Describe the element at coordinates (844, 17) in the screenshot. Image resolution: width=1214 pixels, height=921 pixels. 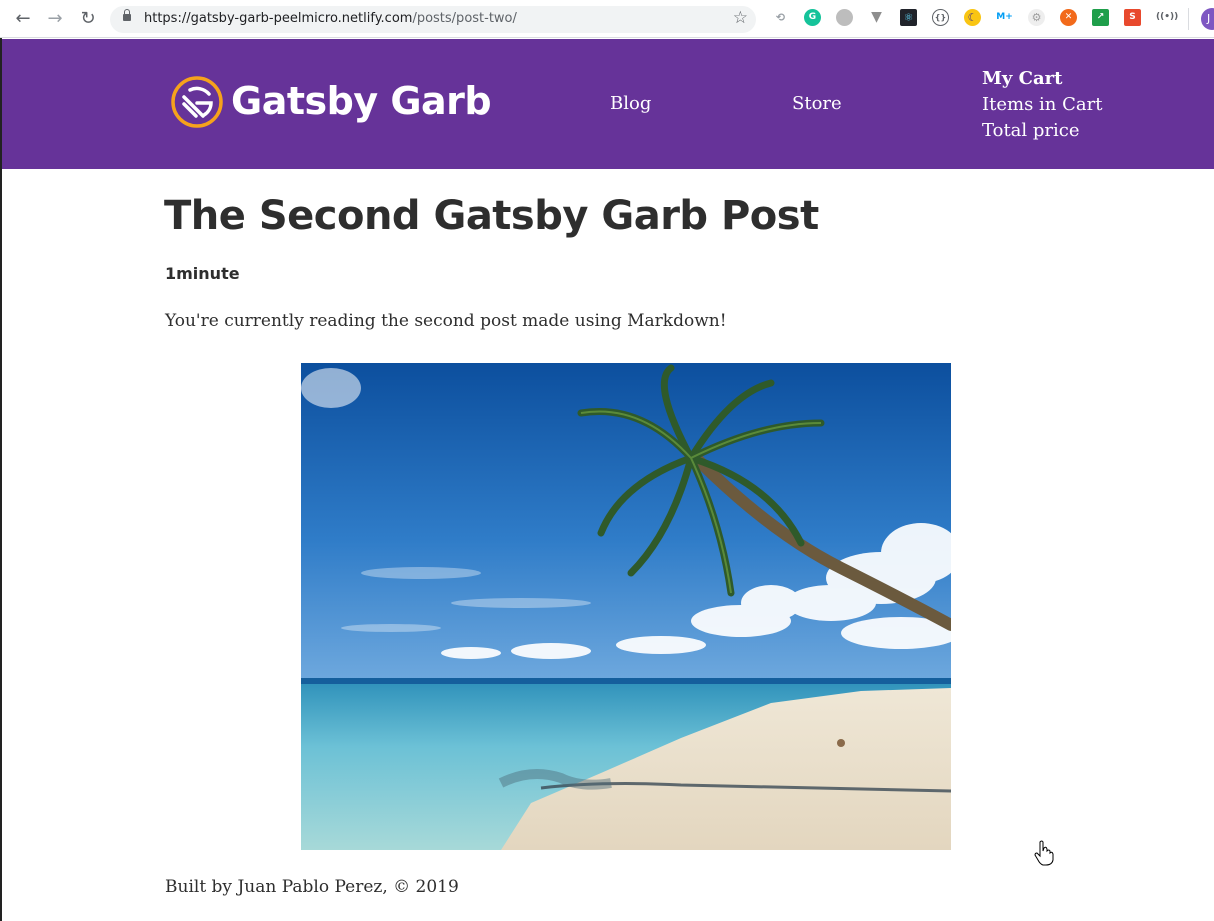
I see `circle-ext-icon` at that location.